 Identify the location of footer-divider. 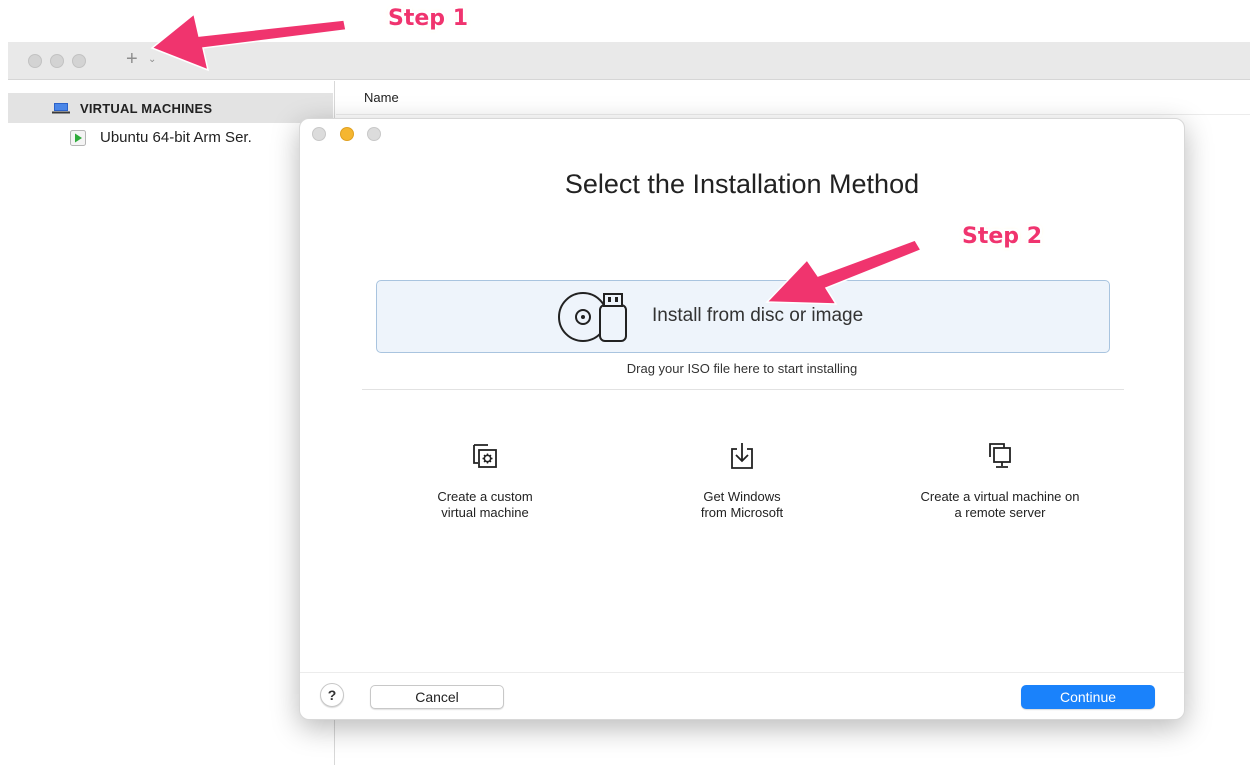
(742, 672).